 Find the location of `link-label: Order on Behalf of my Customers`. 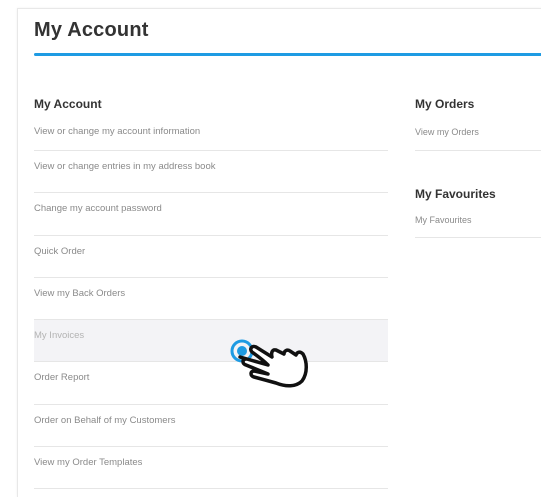

link-label: Order on Behalf of my Customers is located at coordinates (105, 420).